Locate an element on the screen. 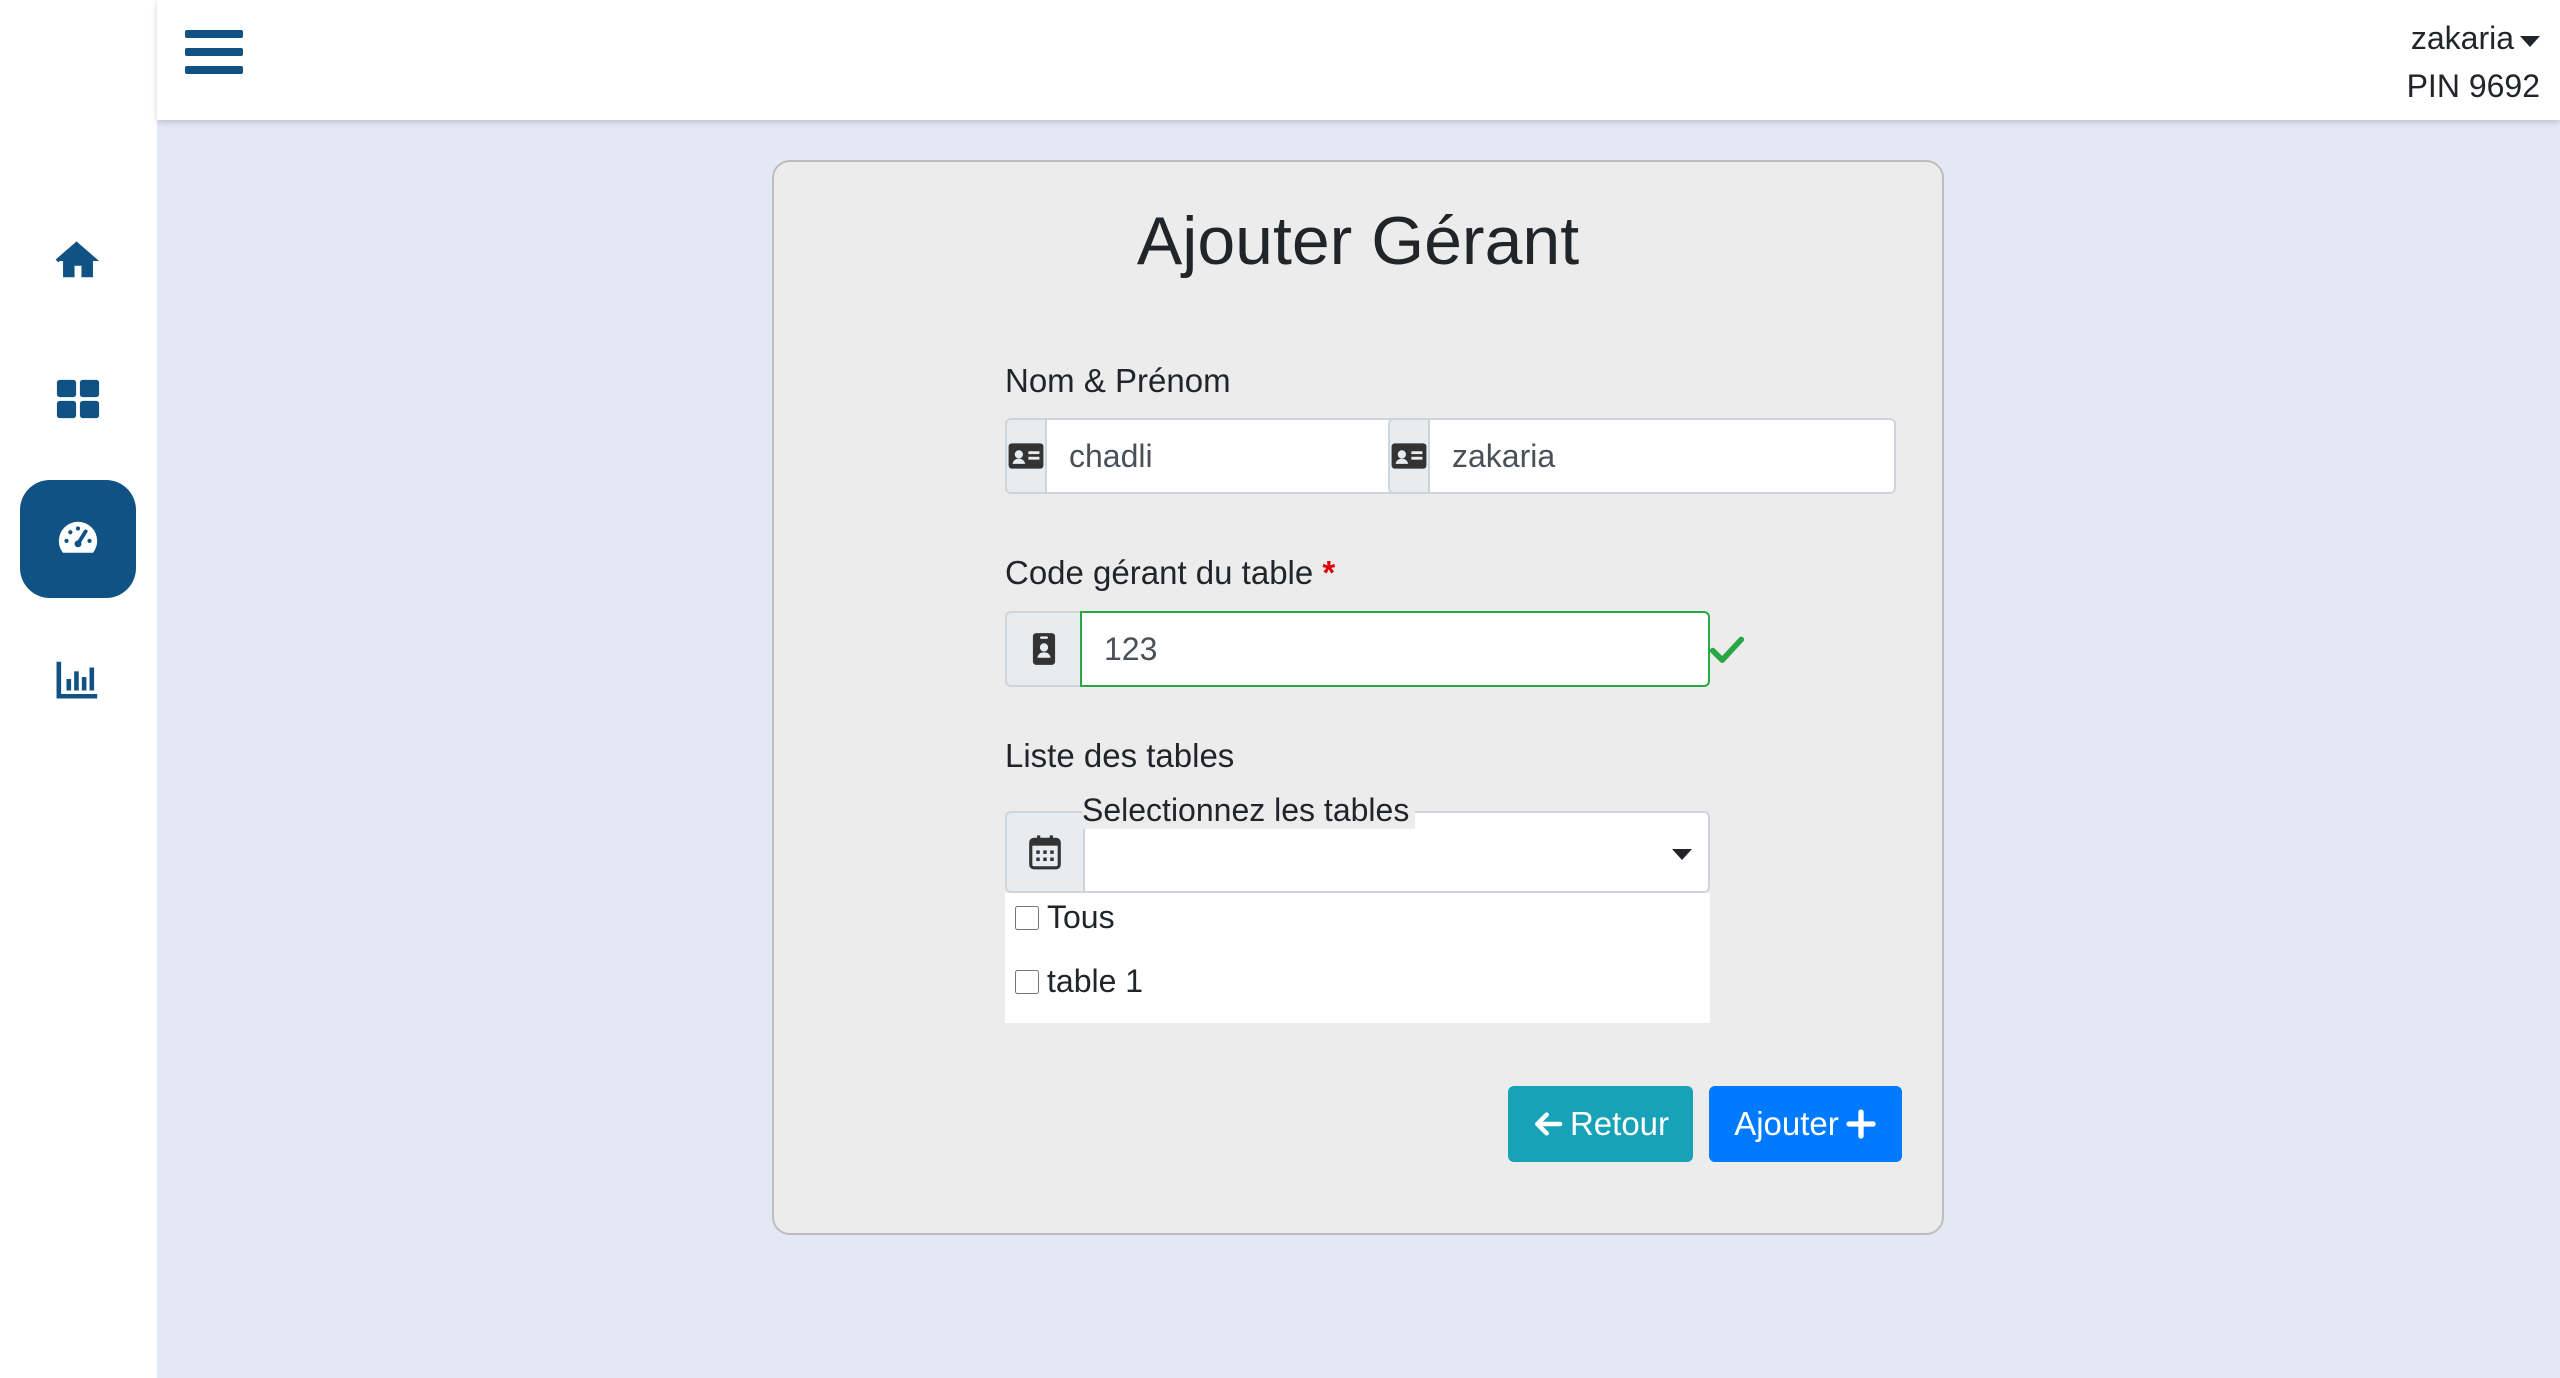  user-pin: PIN 9692 is located at coordinates (2473, 86).